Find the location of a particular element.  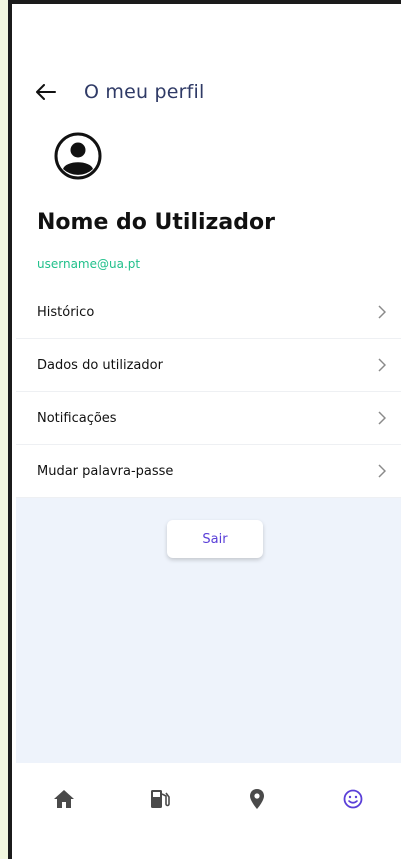

home-icon is located at coordinates (64, 799).